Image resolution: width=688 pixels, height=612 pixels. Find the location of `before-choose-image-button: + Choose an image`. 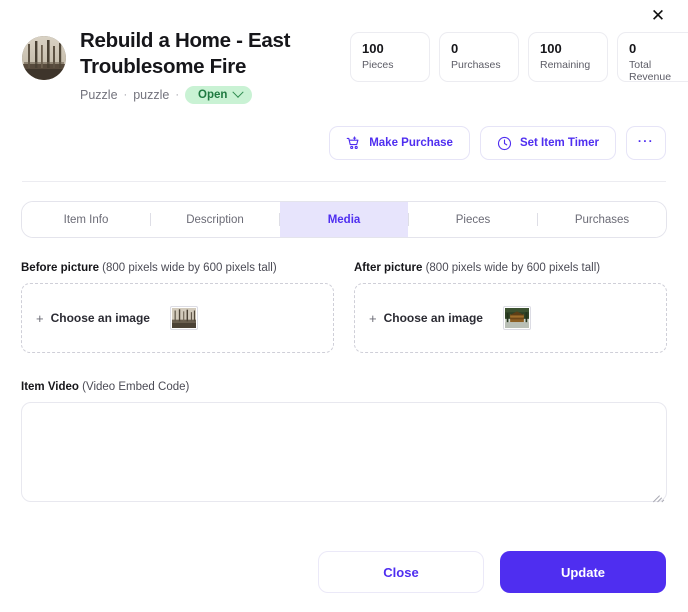

before-choose-image-button: + Choose an image is located at coordinates (93, 318).